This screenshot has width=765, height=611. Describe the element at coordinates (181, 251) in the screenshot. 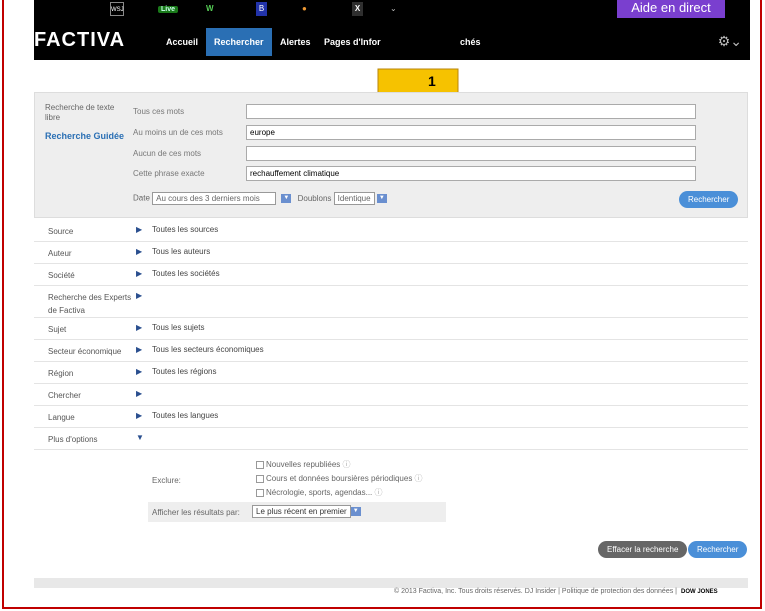

I see `filter-value: Tous les auteurs` at that location.